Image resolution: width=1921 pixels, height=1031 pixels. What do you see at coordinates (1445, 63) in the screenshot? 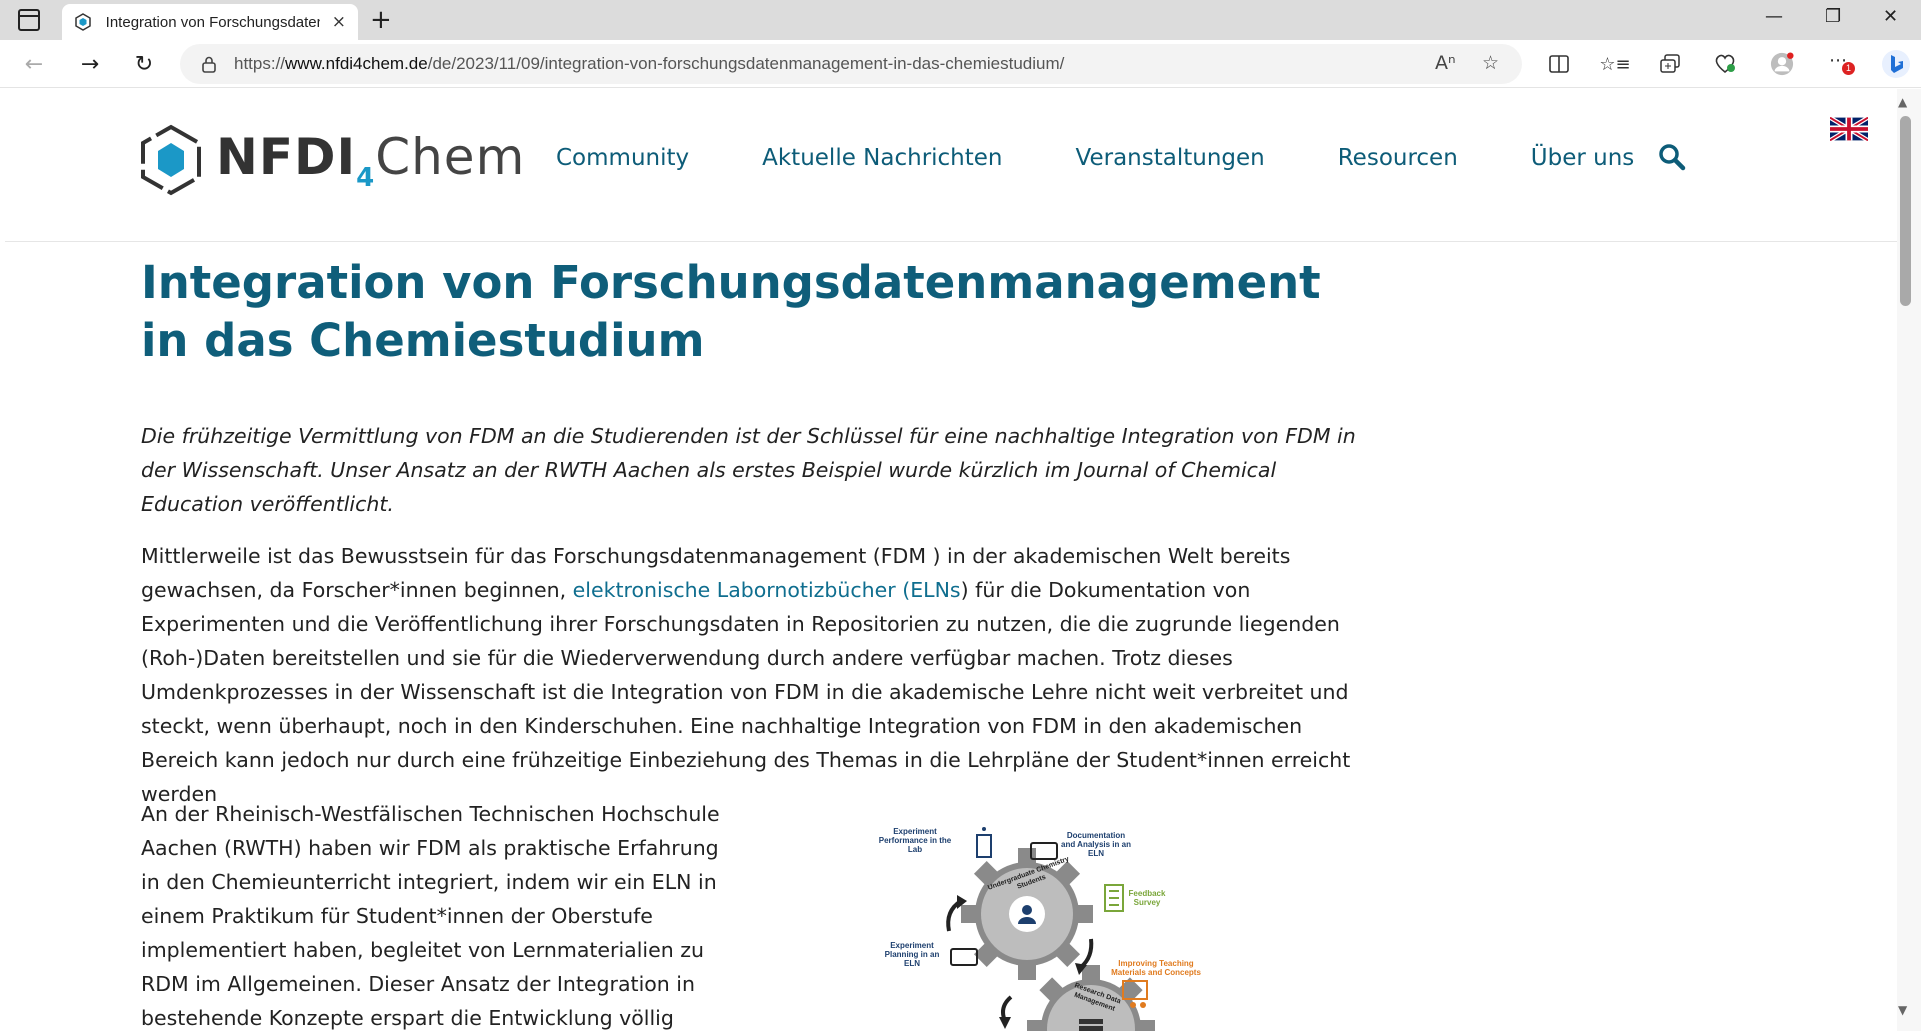
I see `read-aloud-icon: Aⁿ` at bounding box center [1445, 63].